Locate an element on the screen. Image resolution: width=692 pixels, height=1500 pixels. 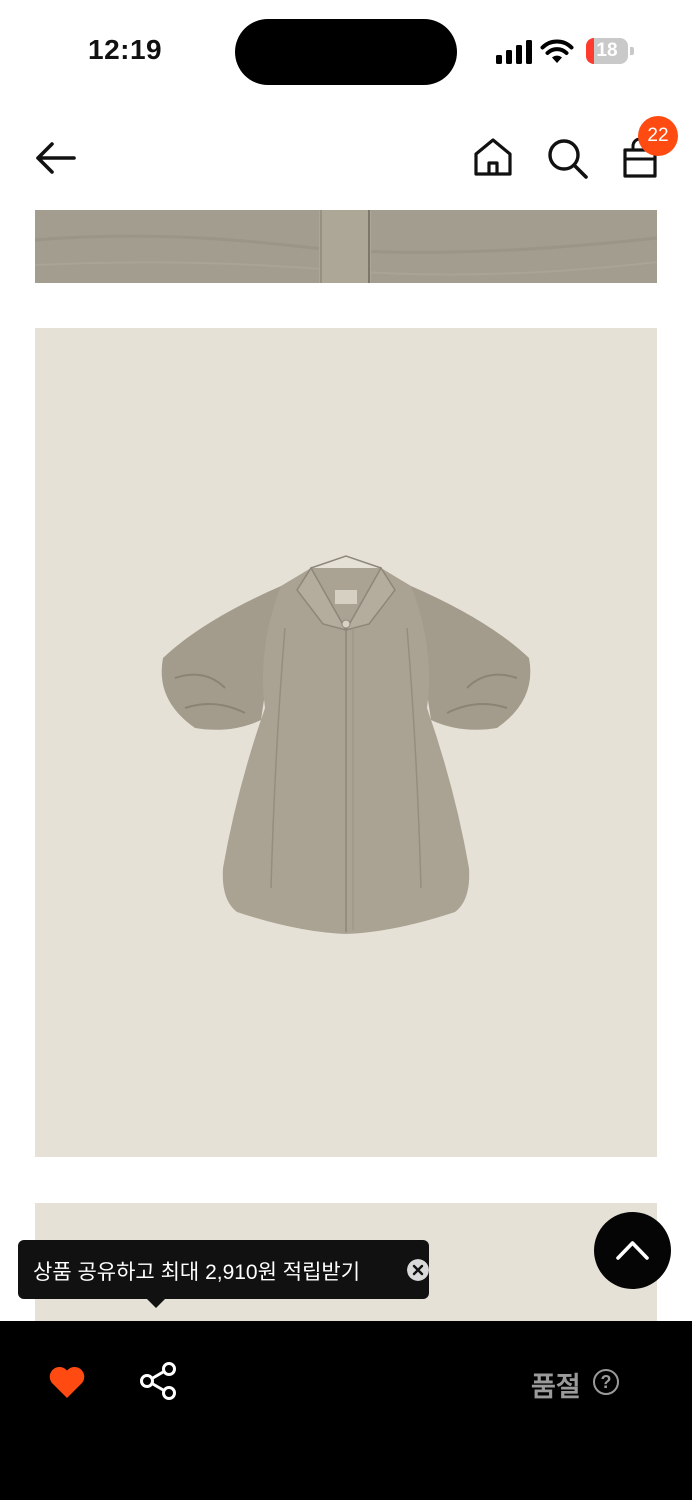
scroll-to-top-button is located at coordinates (632, 1250).